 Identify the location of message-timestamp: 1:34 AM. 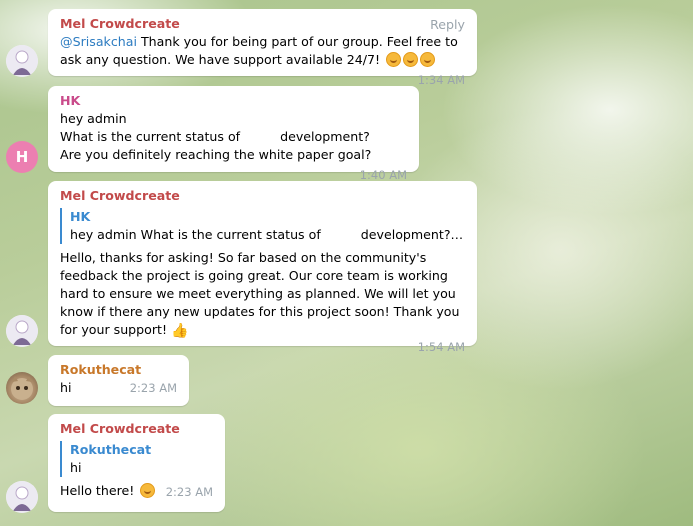
(441, 80).